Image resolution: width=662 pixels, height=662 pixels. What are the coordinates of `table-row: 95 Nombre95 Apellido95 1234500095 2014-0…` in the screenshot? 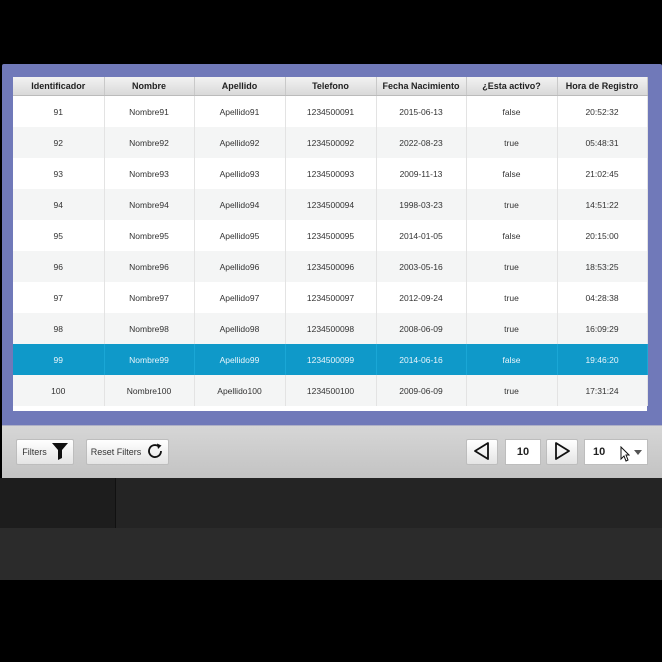 It's located at (330, 235).